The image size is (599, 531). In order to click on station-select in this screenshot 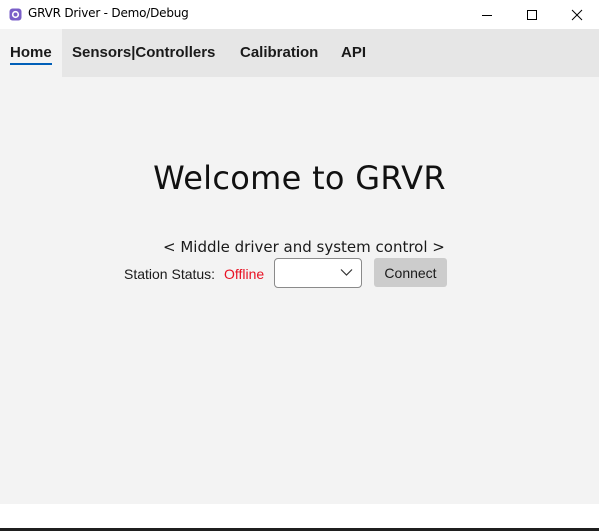, I will do `click(318, 273)`.